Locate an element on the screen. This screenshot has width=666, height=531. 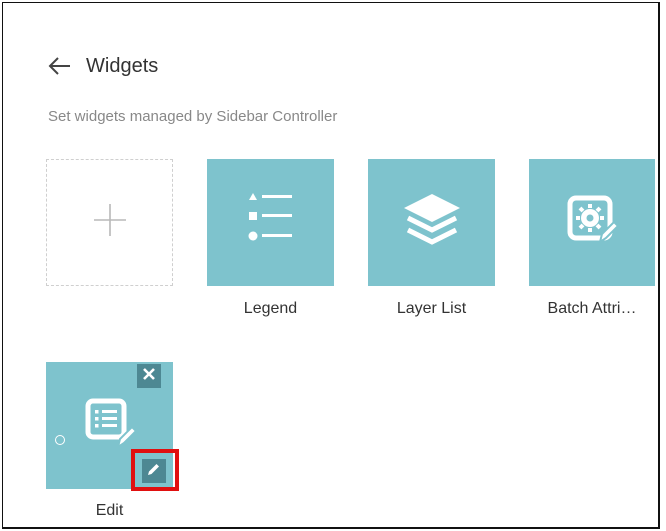
widget-tile-layer-list is located at coordinates (431, 222).